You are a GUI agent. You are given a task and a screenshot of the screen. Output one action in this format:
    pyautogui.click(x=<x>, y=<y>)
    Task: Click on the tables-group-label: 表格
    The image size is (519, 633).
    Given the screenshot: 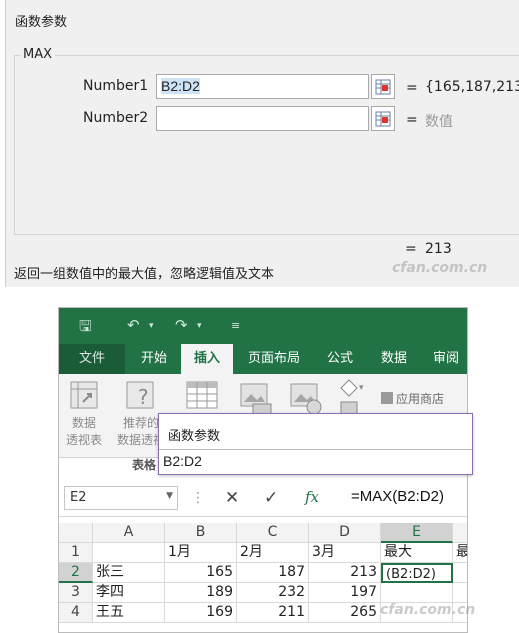 What is the action you would take?
    pyautogui.click(x=143, y=465)
    